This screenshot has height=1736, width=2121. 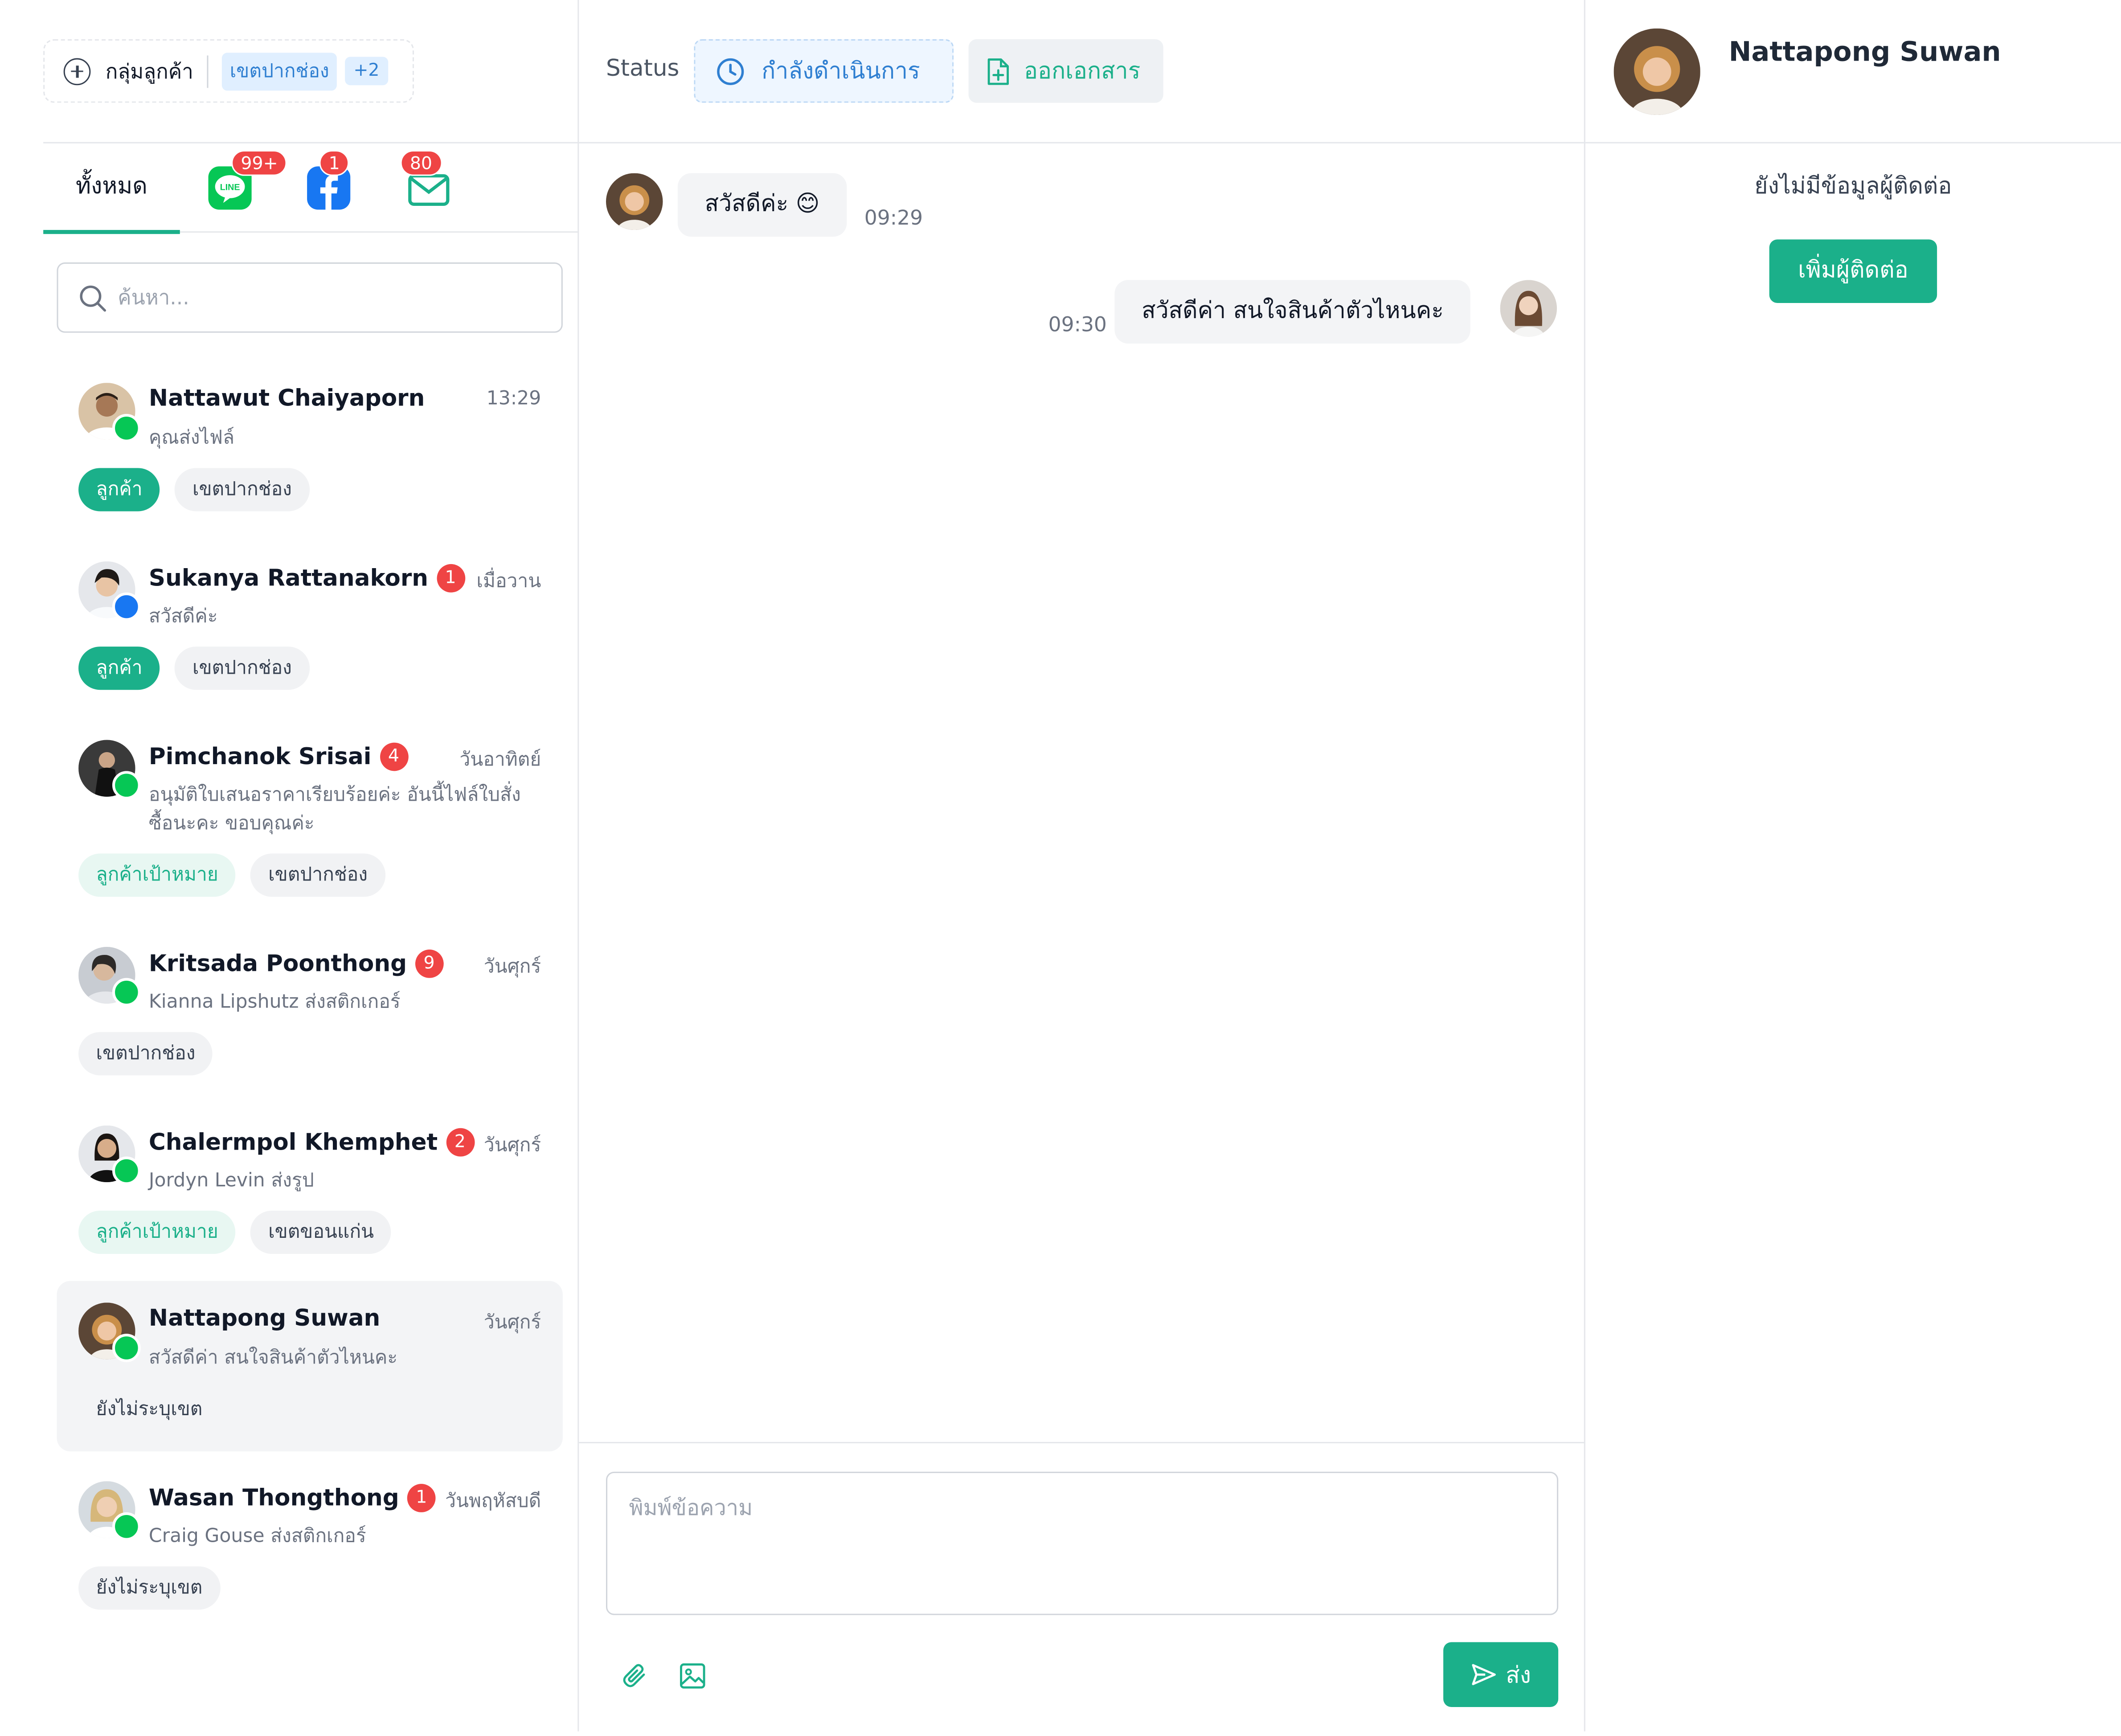 What do you see at coordinates (230, 188) in the screenshot?
I see `svg-text: LINE` at bounding box center [230, 188].